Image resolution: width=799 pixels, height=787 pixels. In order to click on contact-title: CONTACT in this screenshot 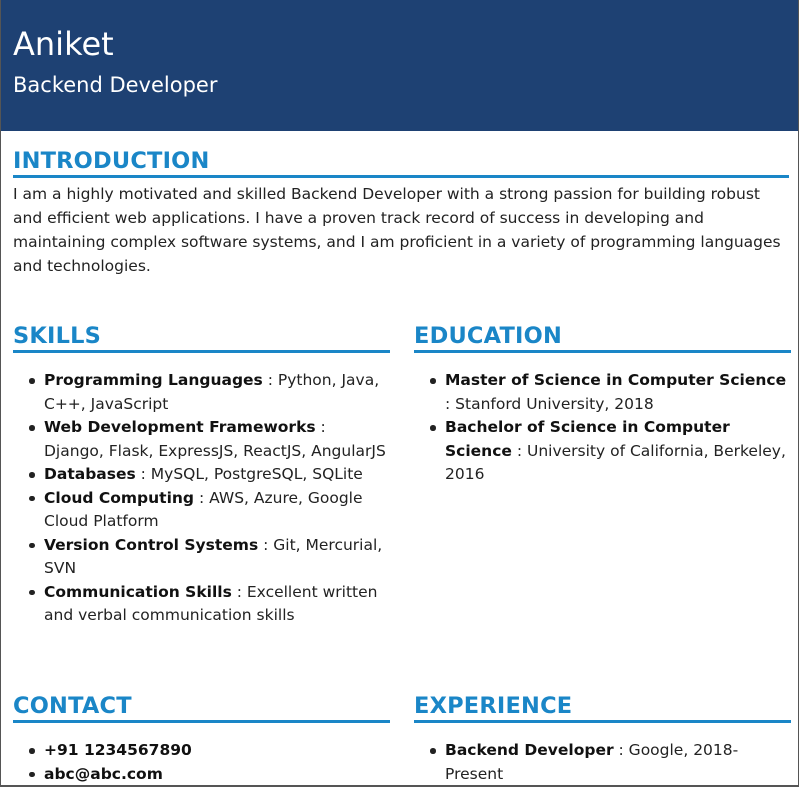, I will do `click(201, 707)`.